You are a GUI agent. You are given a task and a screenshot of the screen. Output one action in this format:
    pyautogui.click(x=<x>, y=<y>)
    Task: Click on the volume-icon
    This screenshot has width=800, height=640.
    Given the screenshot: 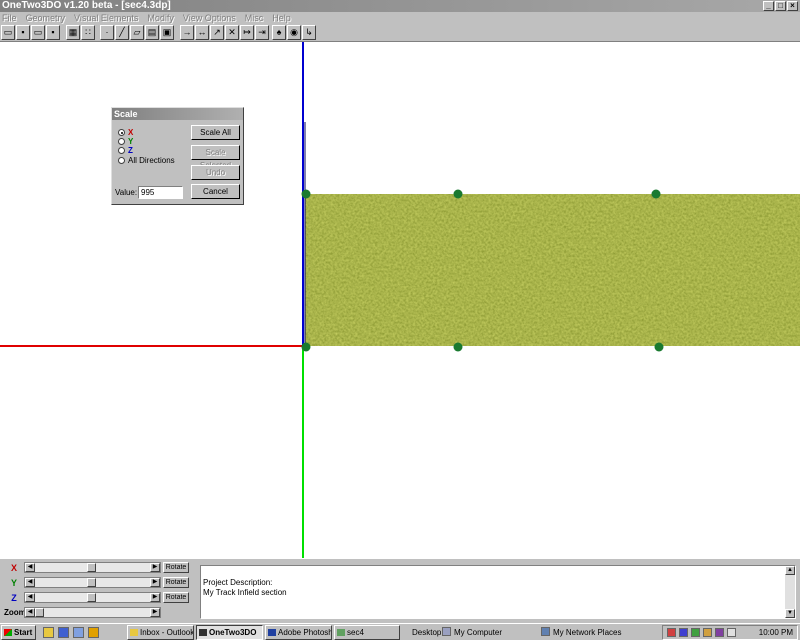 What is the action you would take?
    pyautogui.click(x=731, y=632)
    